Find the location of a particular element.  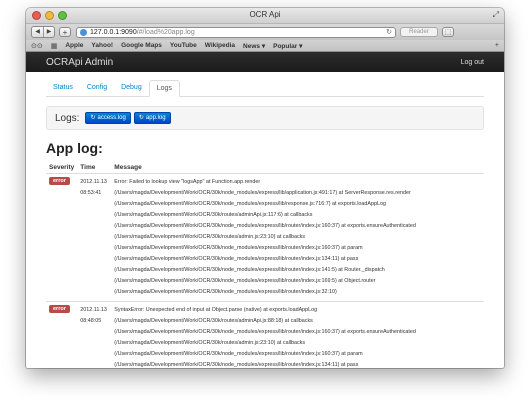

top-sites-icon: ▦ is located at coordinates (54, 46).